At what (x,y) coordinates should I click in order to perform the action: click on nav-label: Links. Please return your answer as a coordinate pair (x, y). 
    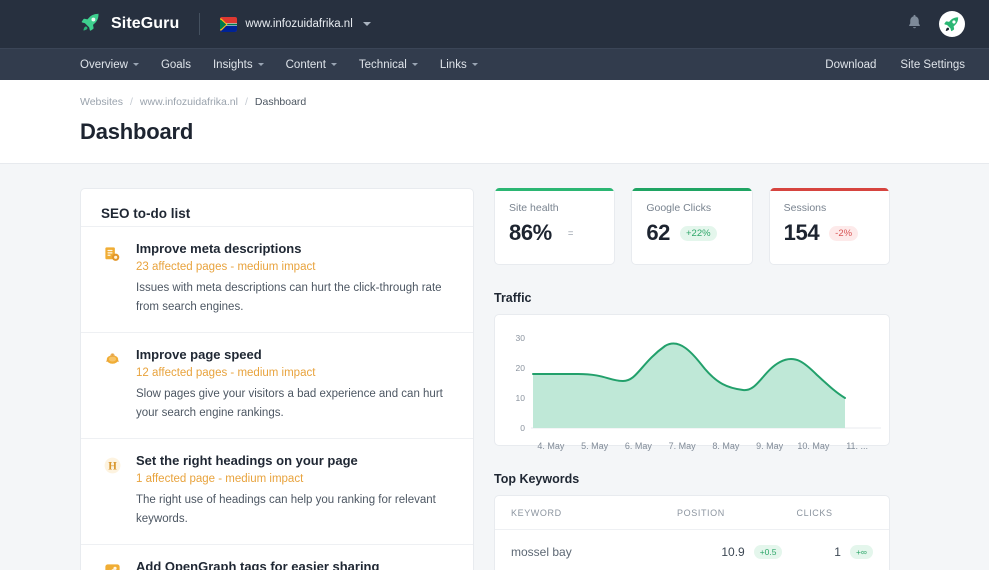
    Looking at the image, I should click on (453, 64).